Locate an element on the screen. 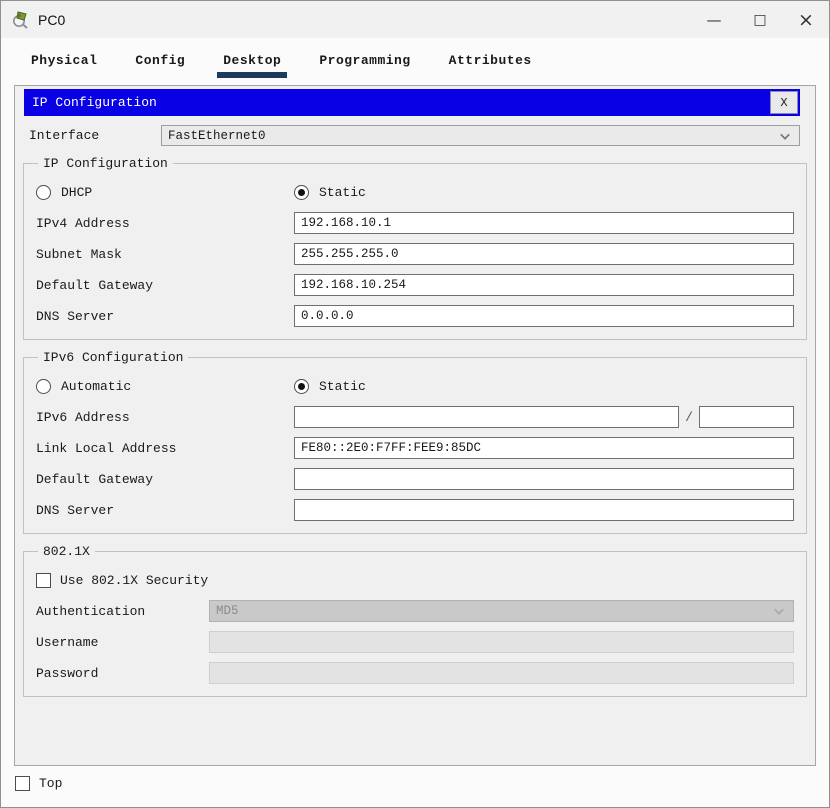 This screenshot has height=808, width=830. password-row: Password is located at coordinates (415, 673).